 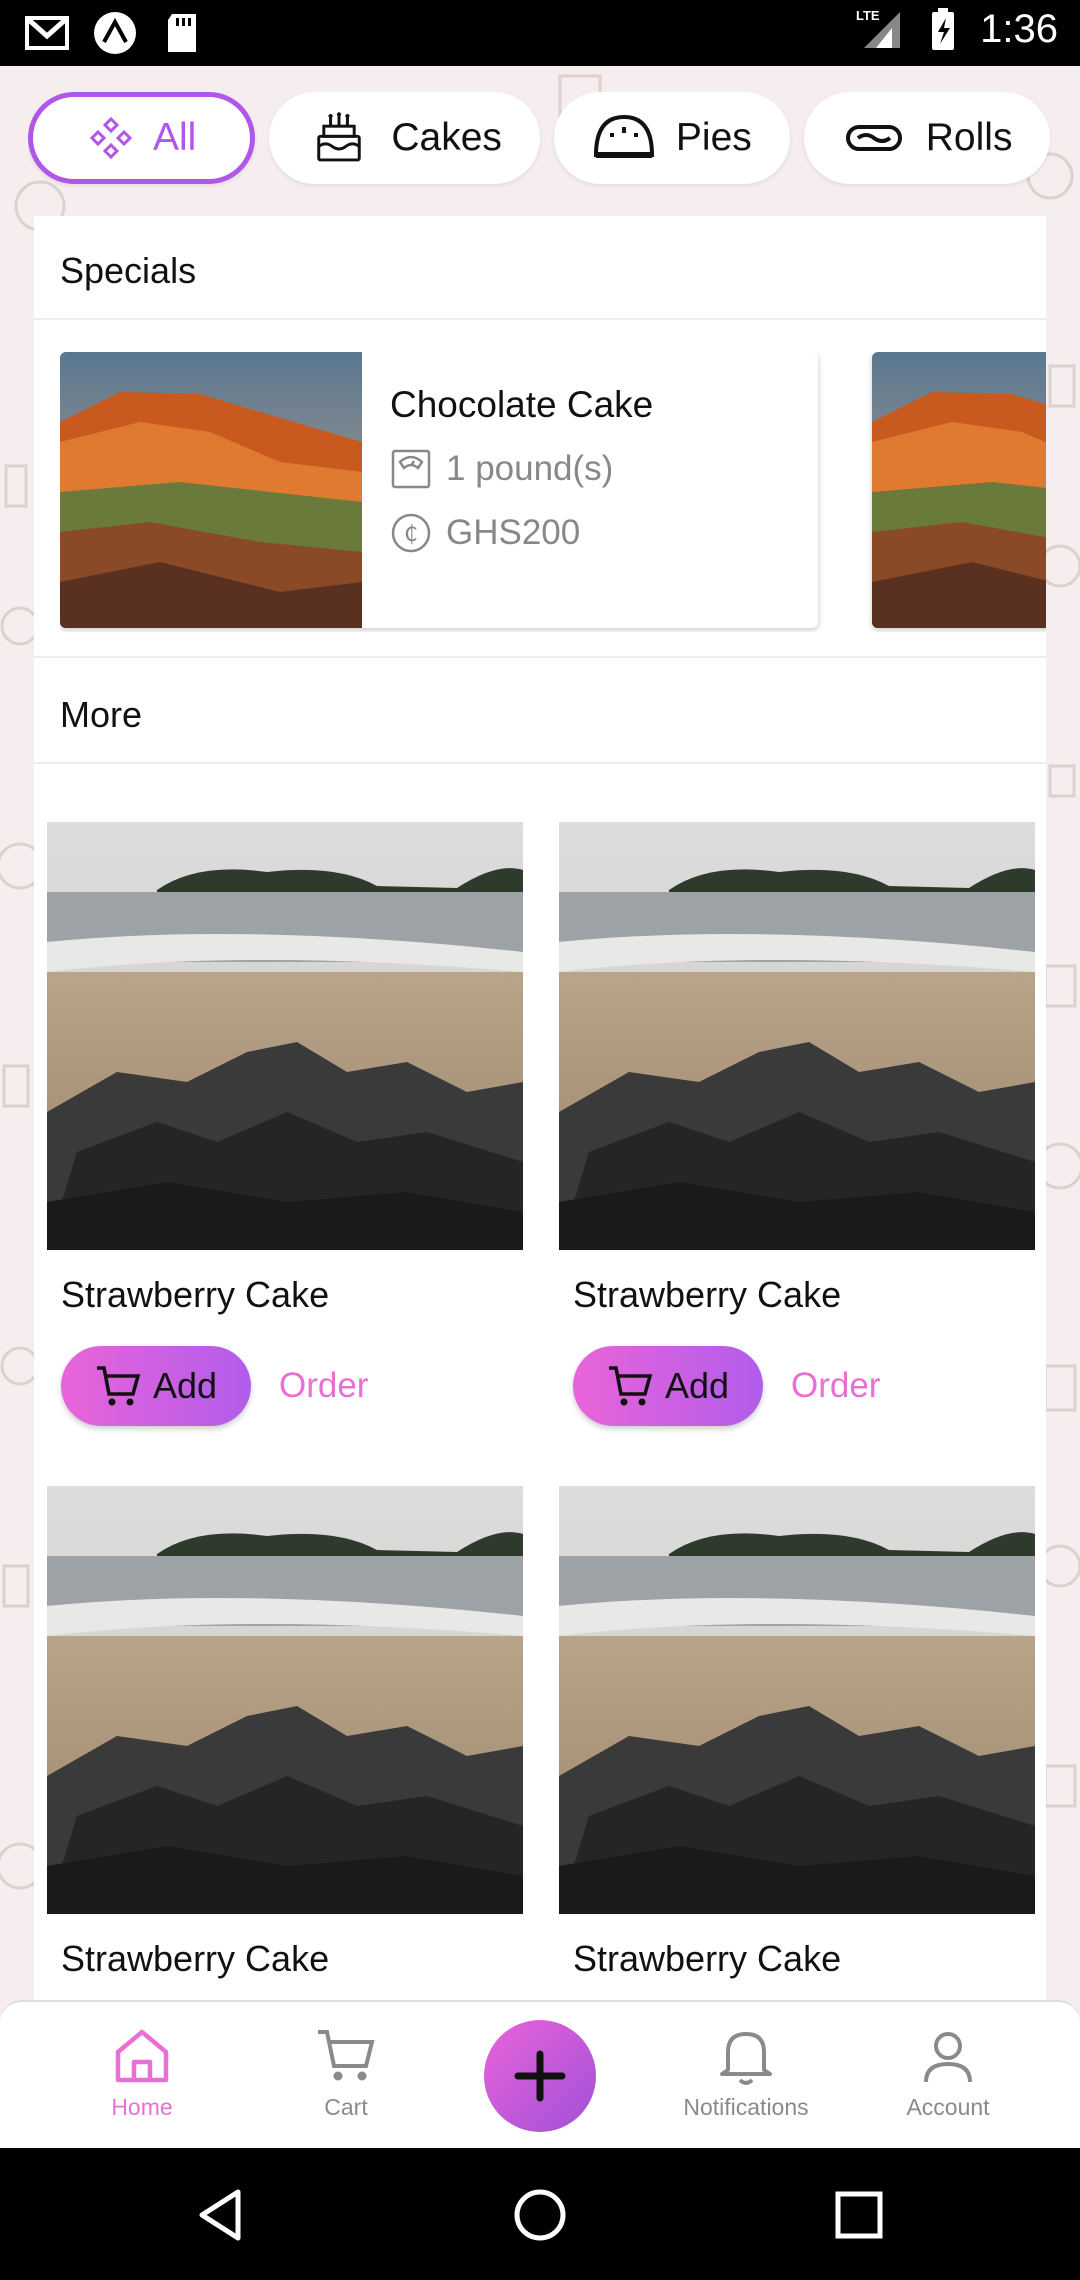 I want to click on nav-label: Home, so click(x=142, y=2107).